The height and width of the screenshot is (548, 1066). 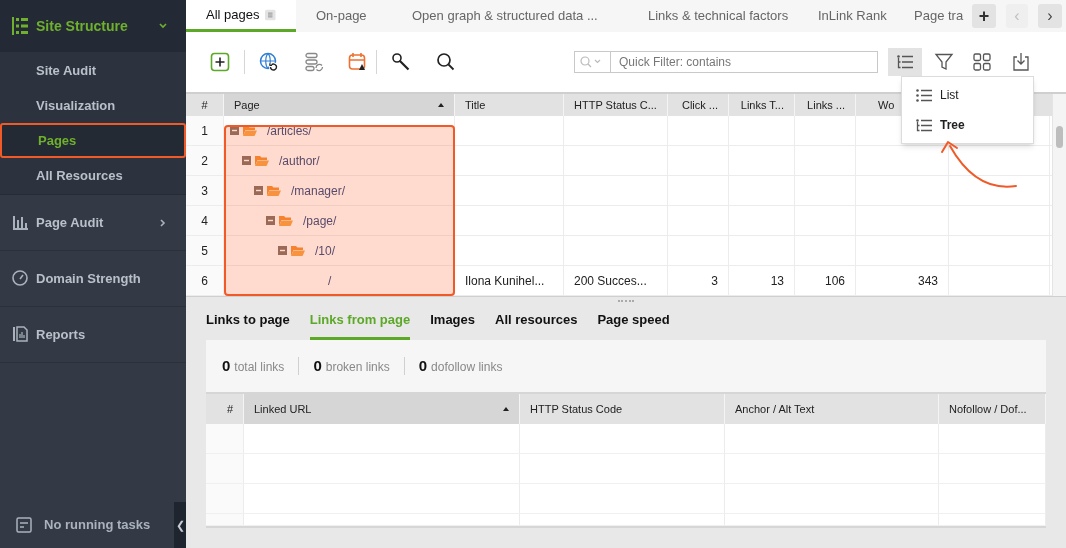 I want to click on sidebar-item: All Resources, so click(x=93, y=175).